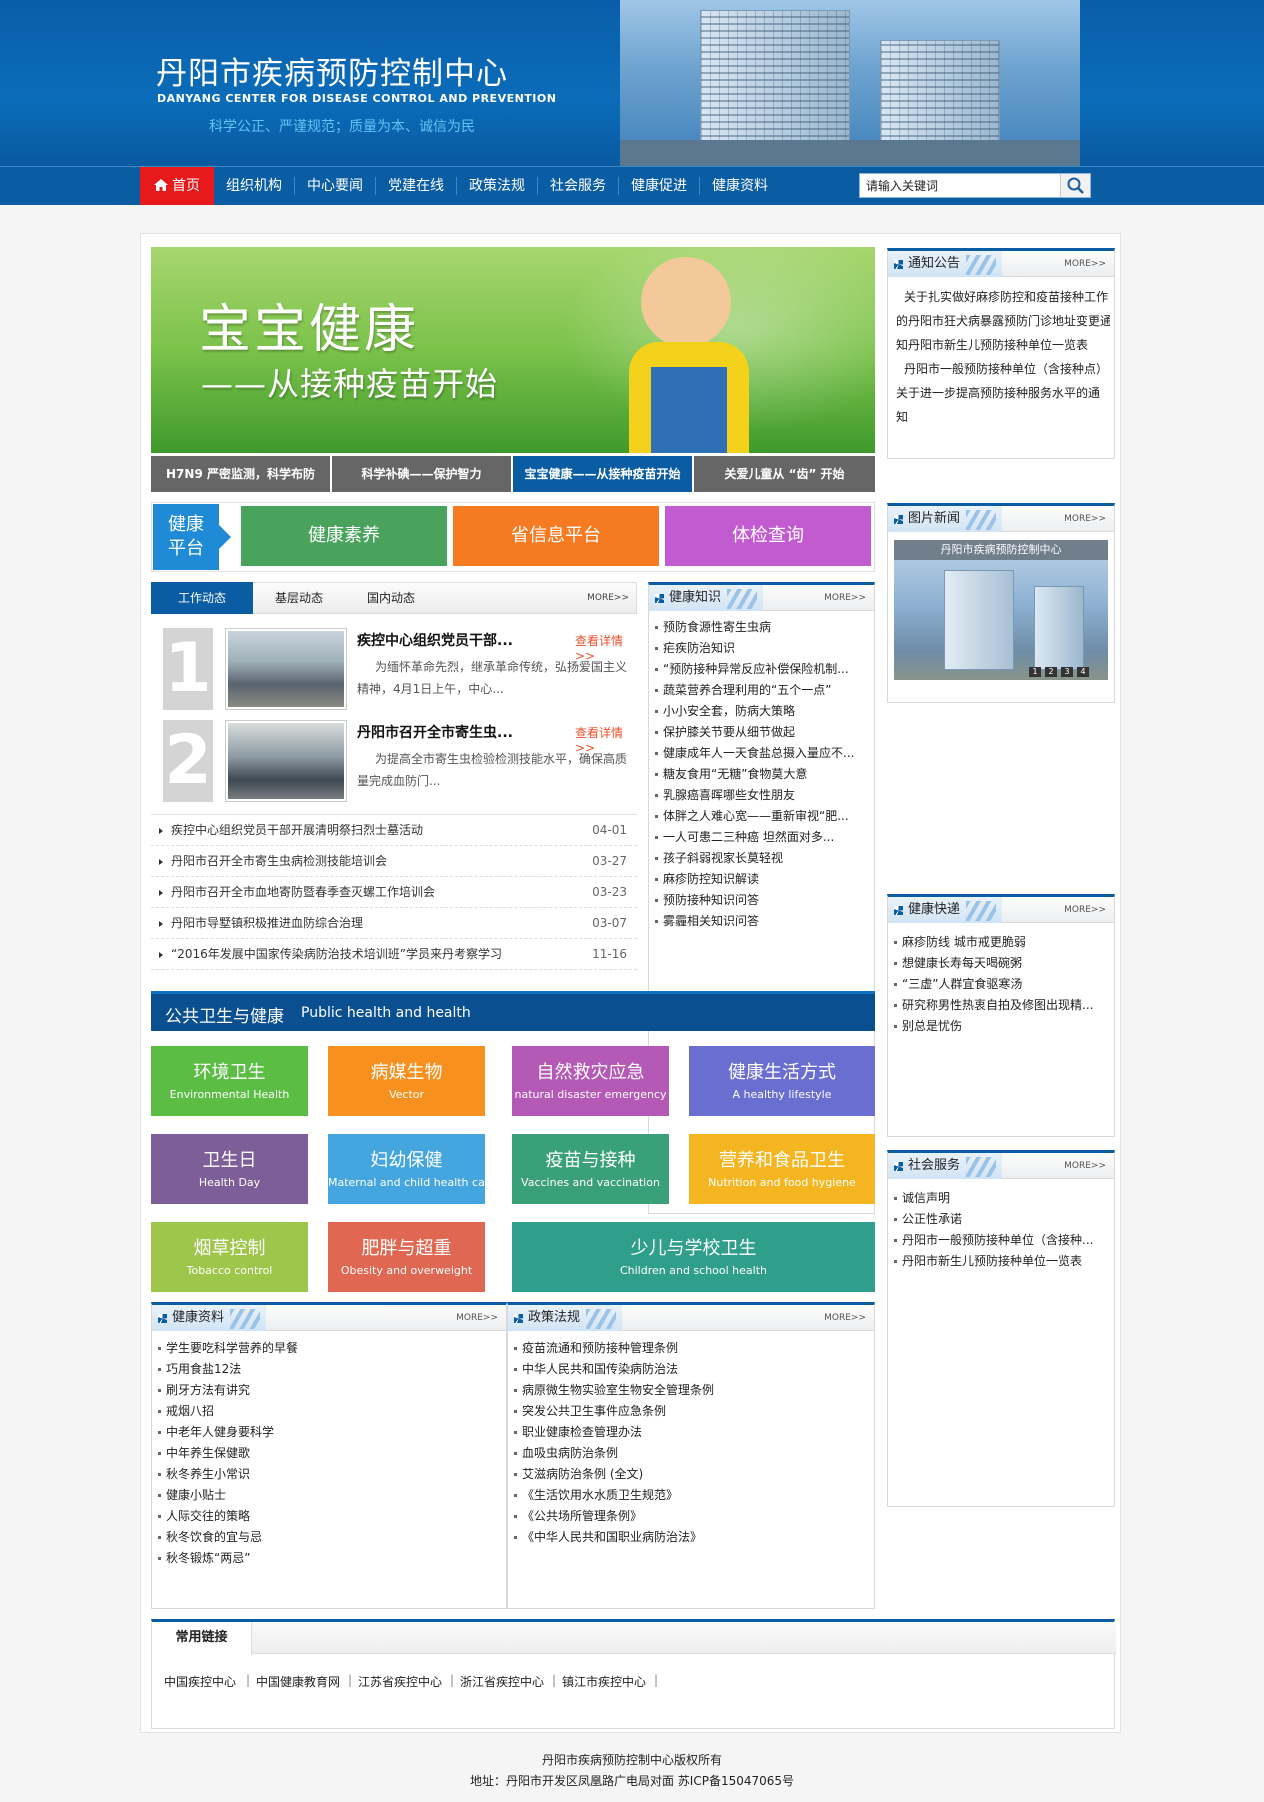  Describe the element at coordinates (1085, 519) in the screenshot. I see `photo-news-more-link: MORE>>` at that location.